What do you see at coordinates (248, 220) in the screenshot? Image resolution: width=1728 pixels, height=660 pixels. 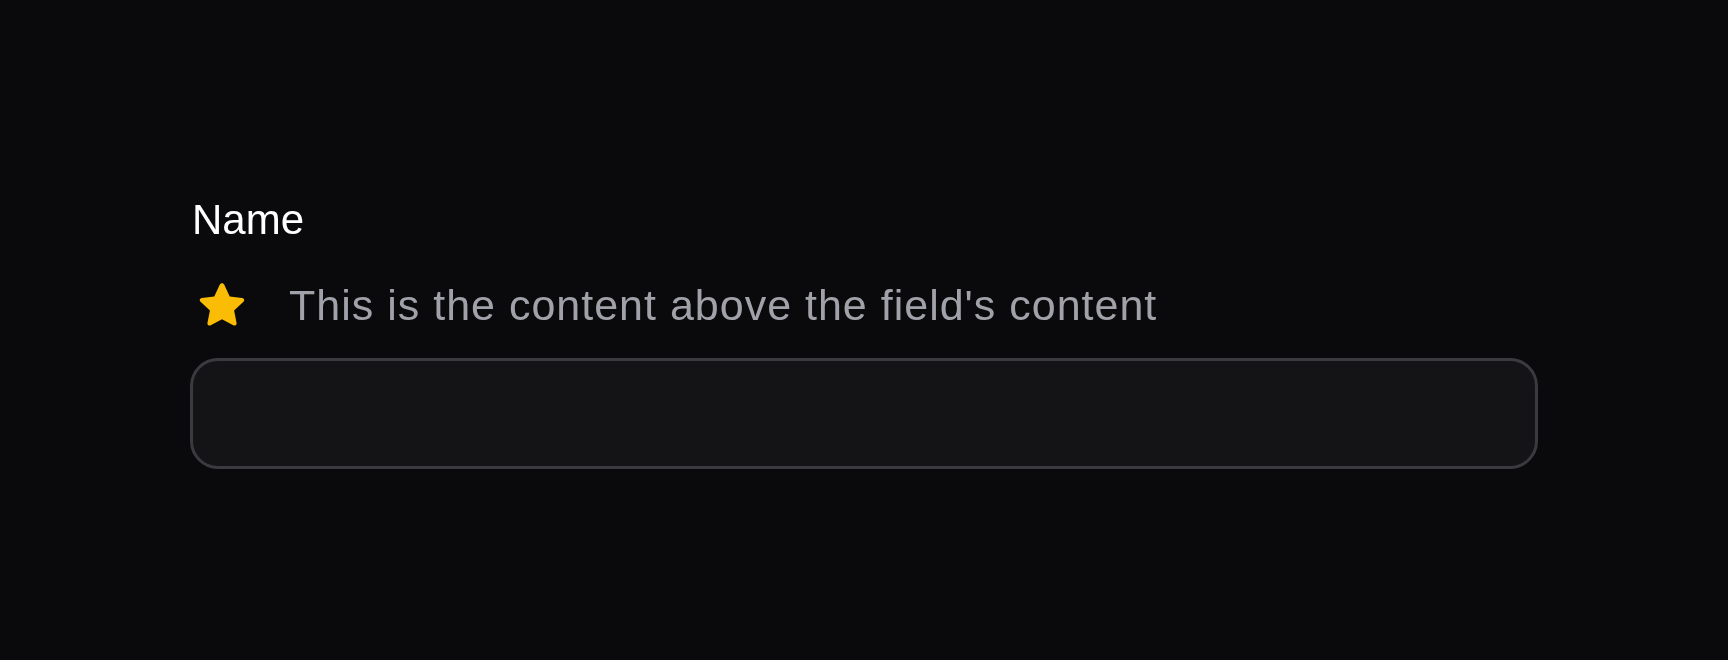 I see `field-label: Name` at bounding box center [248, 220].